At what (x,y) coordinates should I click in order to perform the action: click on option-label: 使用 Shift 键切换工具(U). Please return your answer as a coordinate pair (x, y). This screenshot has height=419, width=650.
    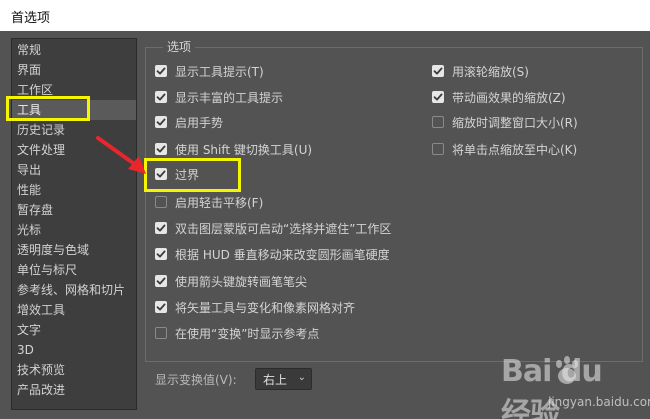
    Looking at the image, I should click on (244, 149).